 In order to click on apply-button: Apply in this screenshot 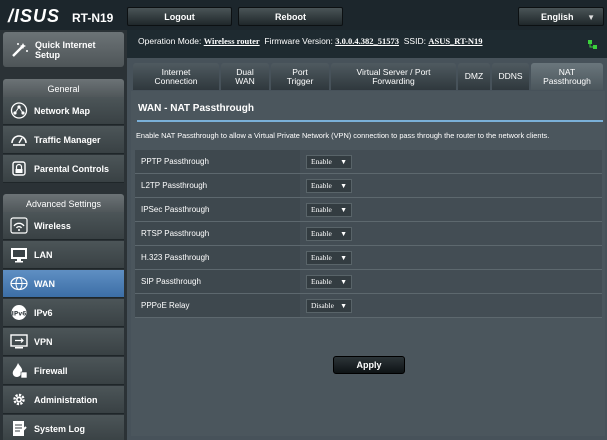, I will do `click(369, 365)`.